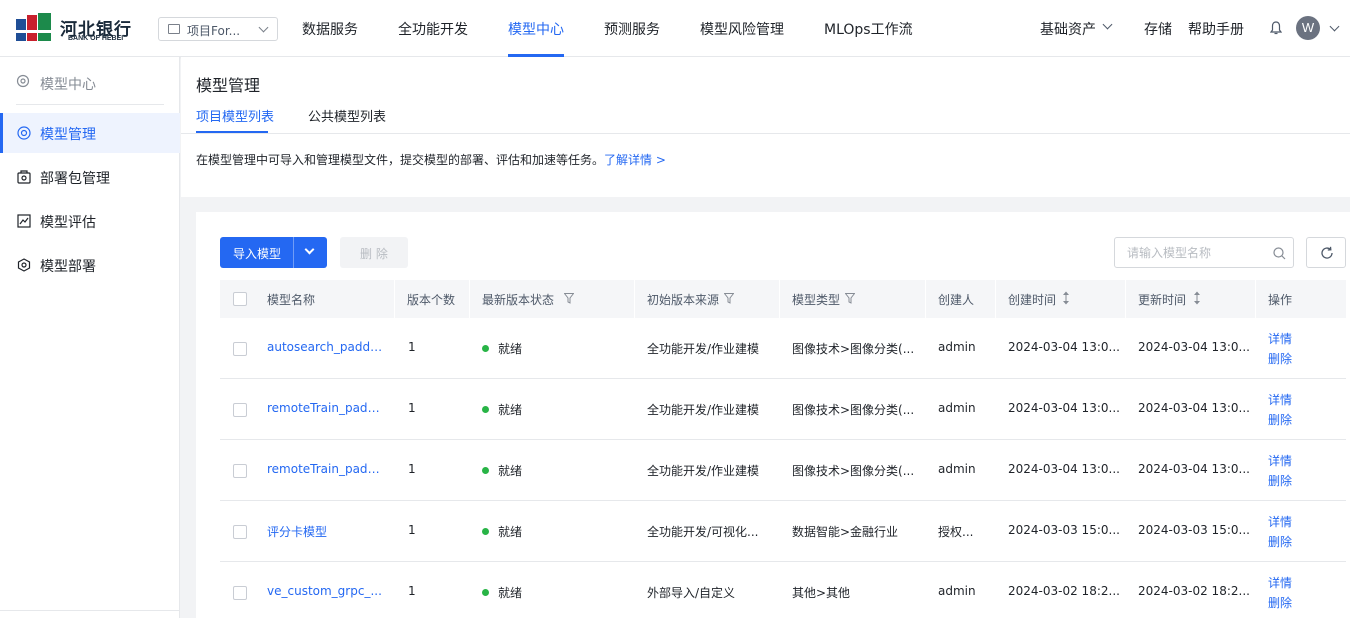 The width and height of the screenshot is (1350, 618). Describe the element at coordinates (347, 115) in the screenshot. I see `tab-public-models: 公共模型列表` at that location.